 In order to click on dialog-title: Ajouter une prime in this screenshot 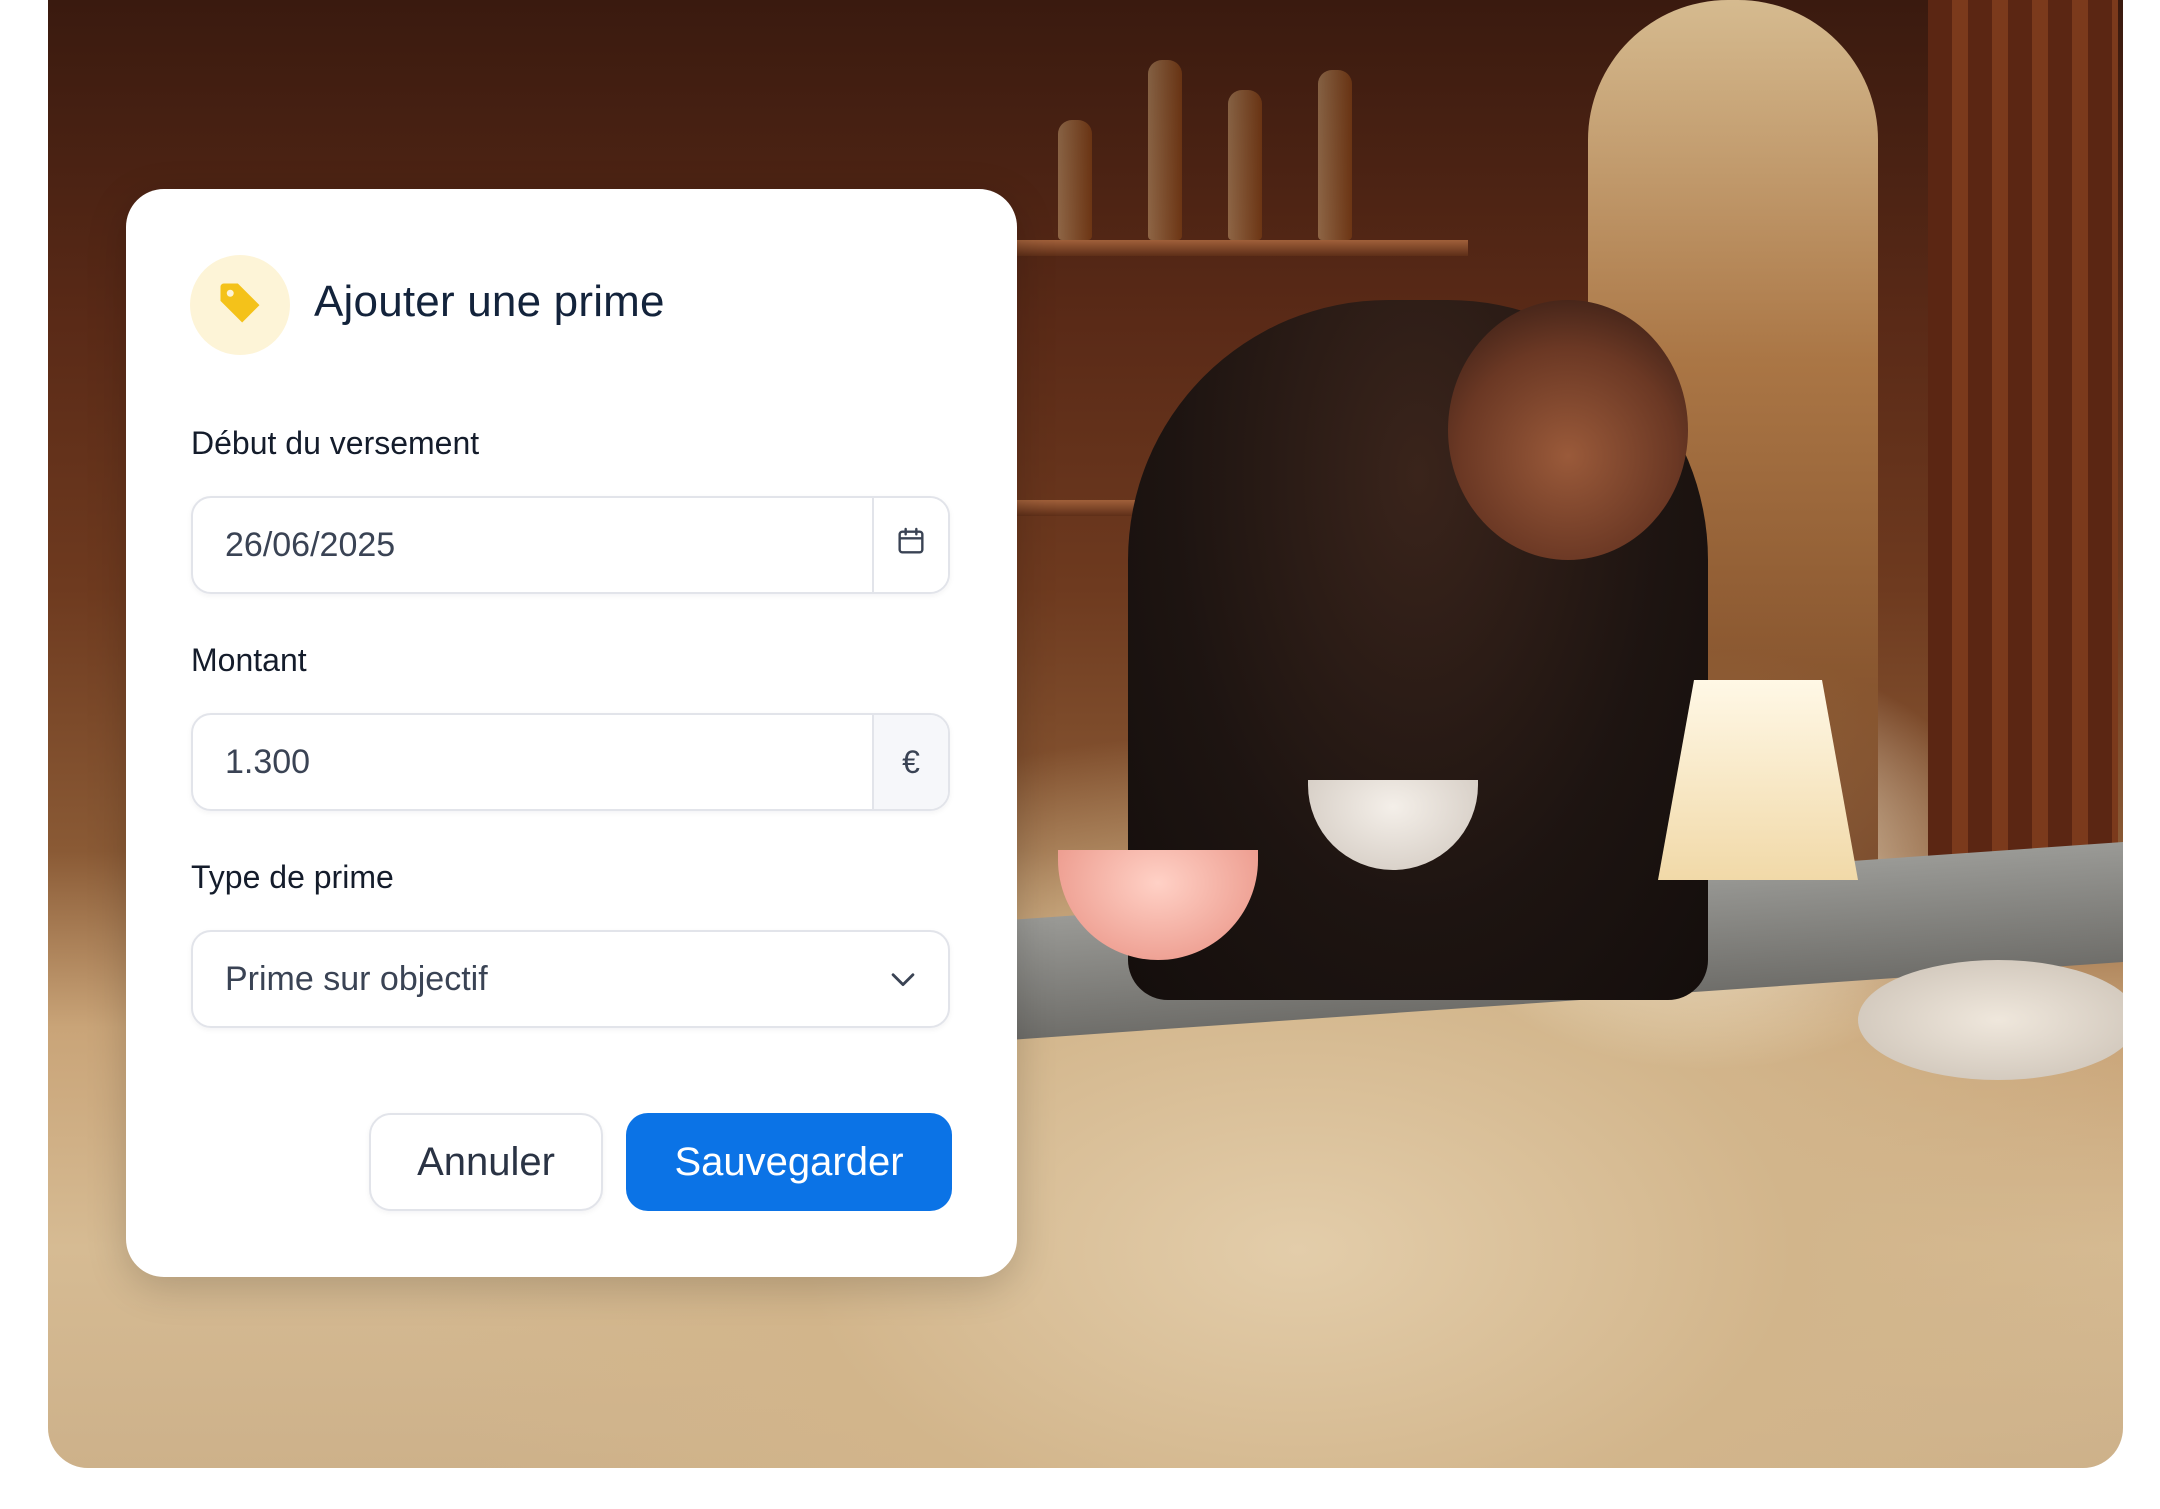, I will do `click(489, 301)`.